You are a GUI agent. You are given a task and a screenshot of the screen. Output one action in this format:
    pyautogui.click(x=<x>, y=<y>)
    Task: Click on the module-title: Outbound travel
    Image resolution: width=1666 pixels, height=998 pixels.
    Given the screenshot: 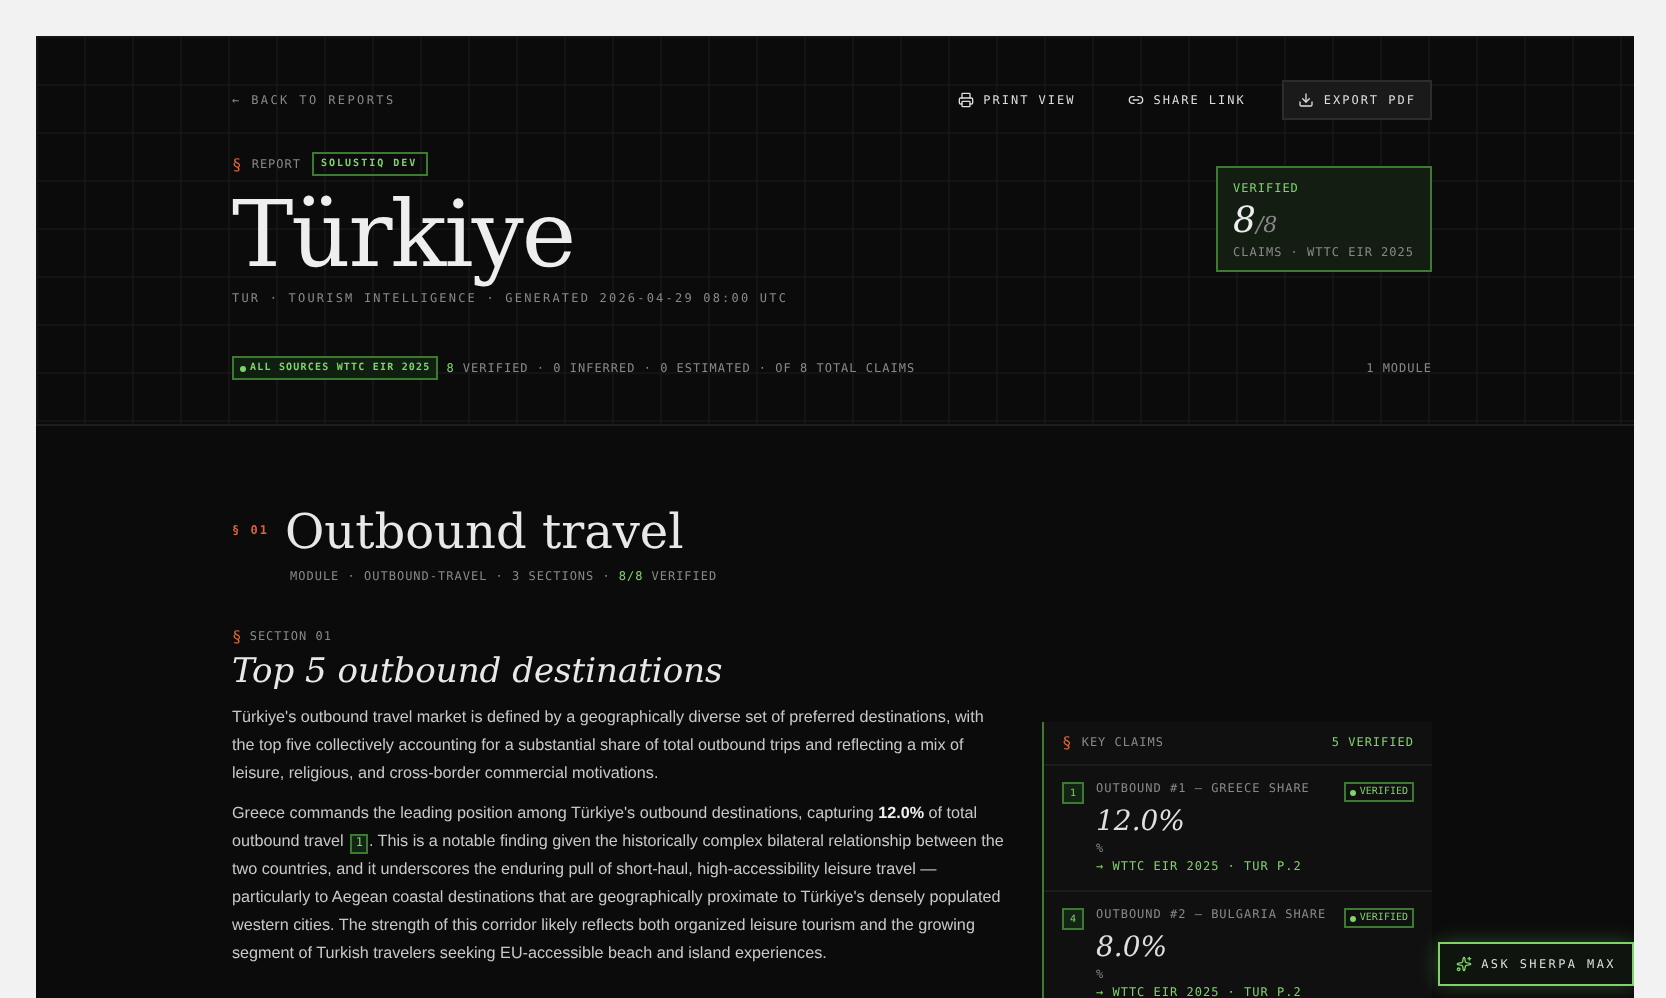 What is the action you would take?
    pyautogui.click(x=484, y=532)
    